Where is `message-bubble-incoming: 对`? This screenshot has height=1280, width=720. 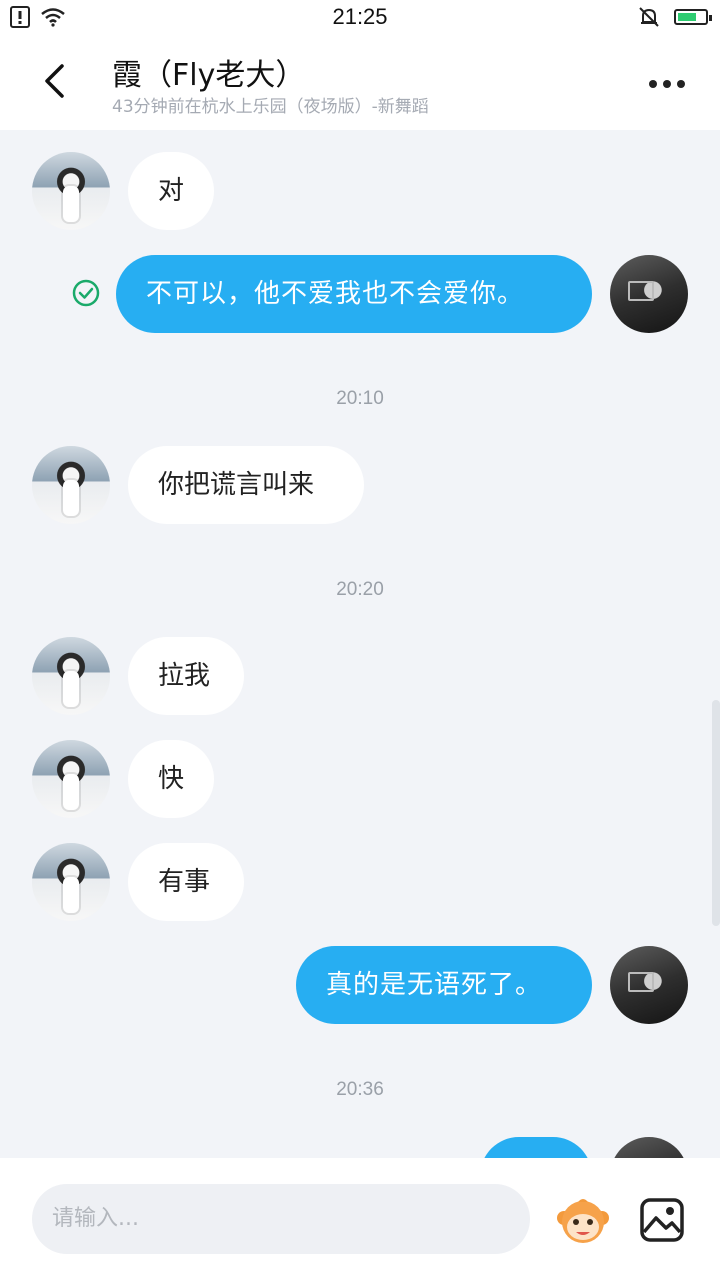 message-bubble-incoming: 对 is located at coordinates (171, 191).